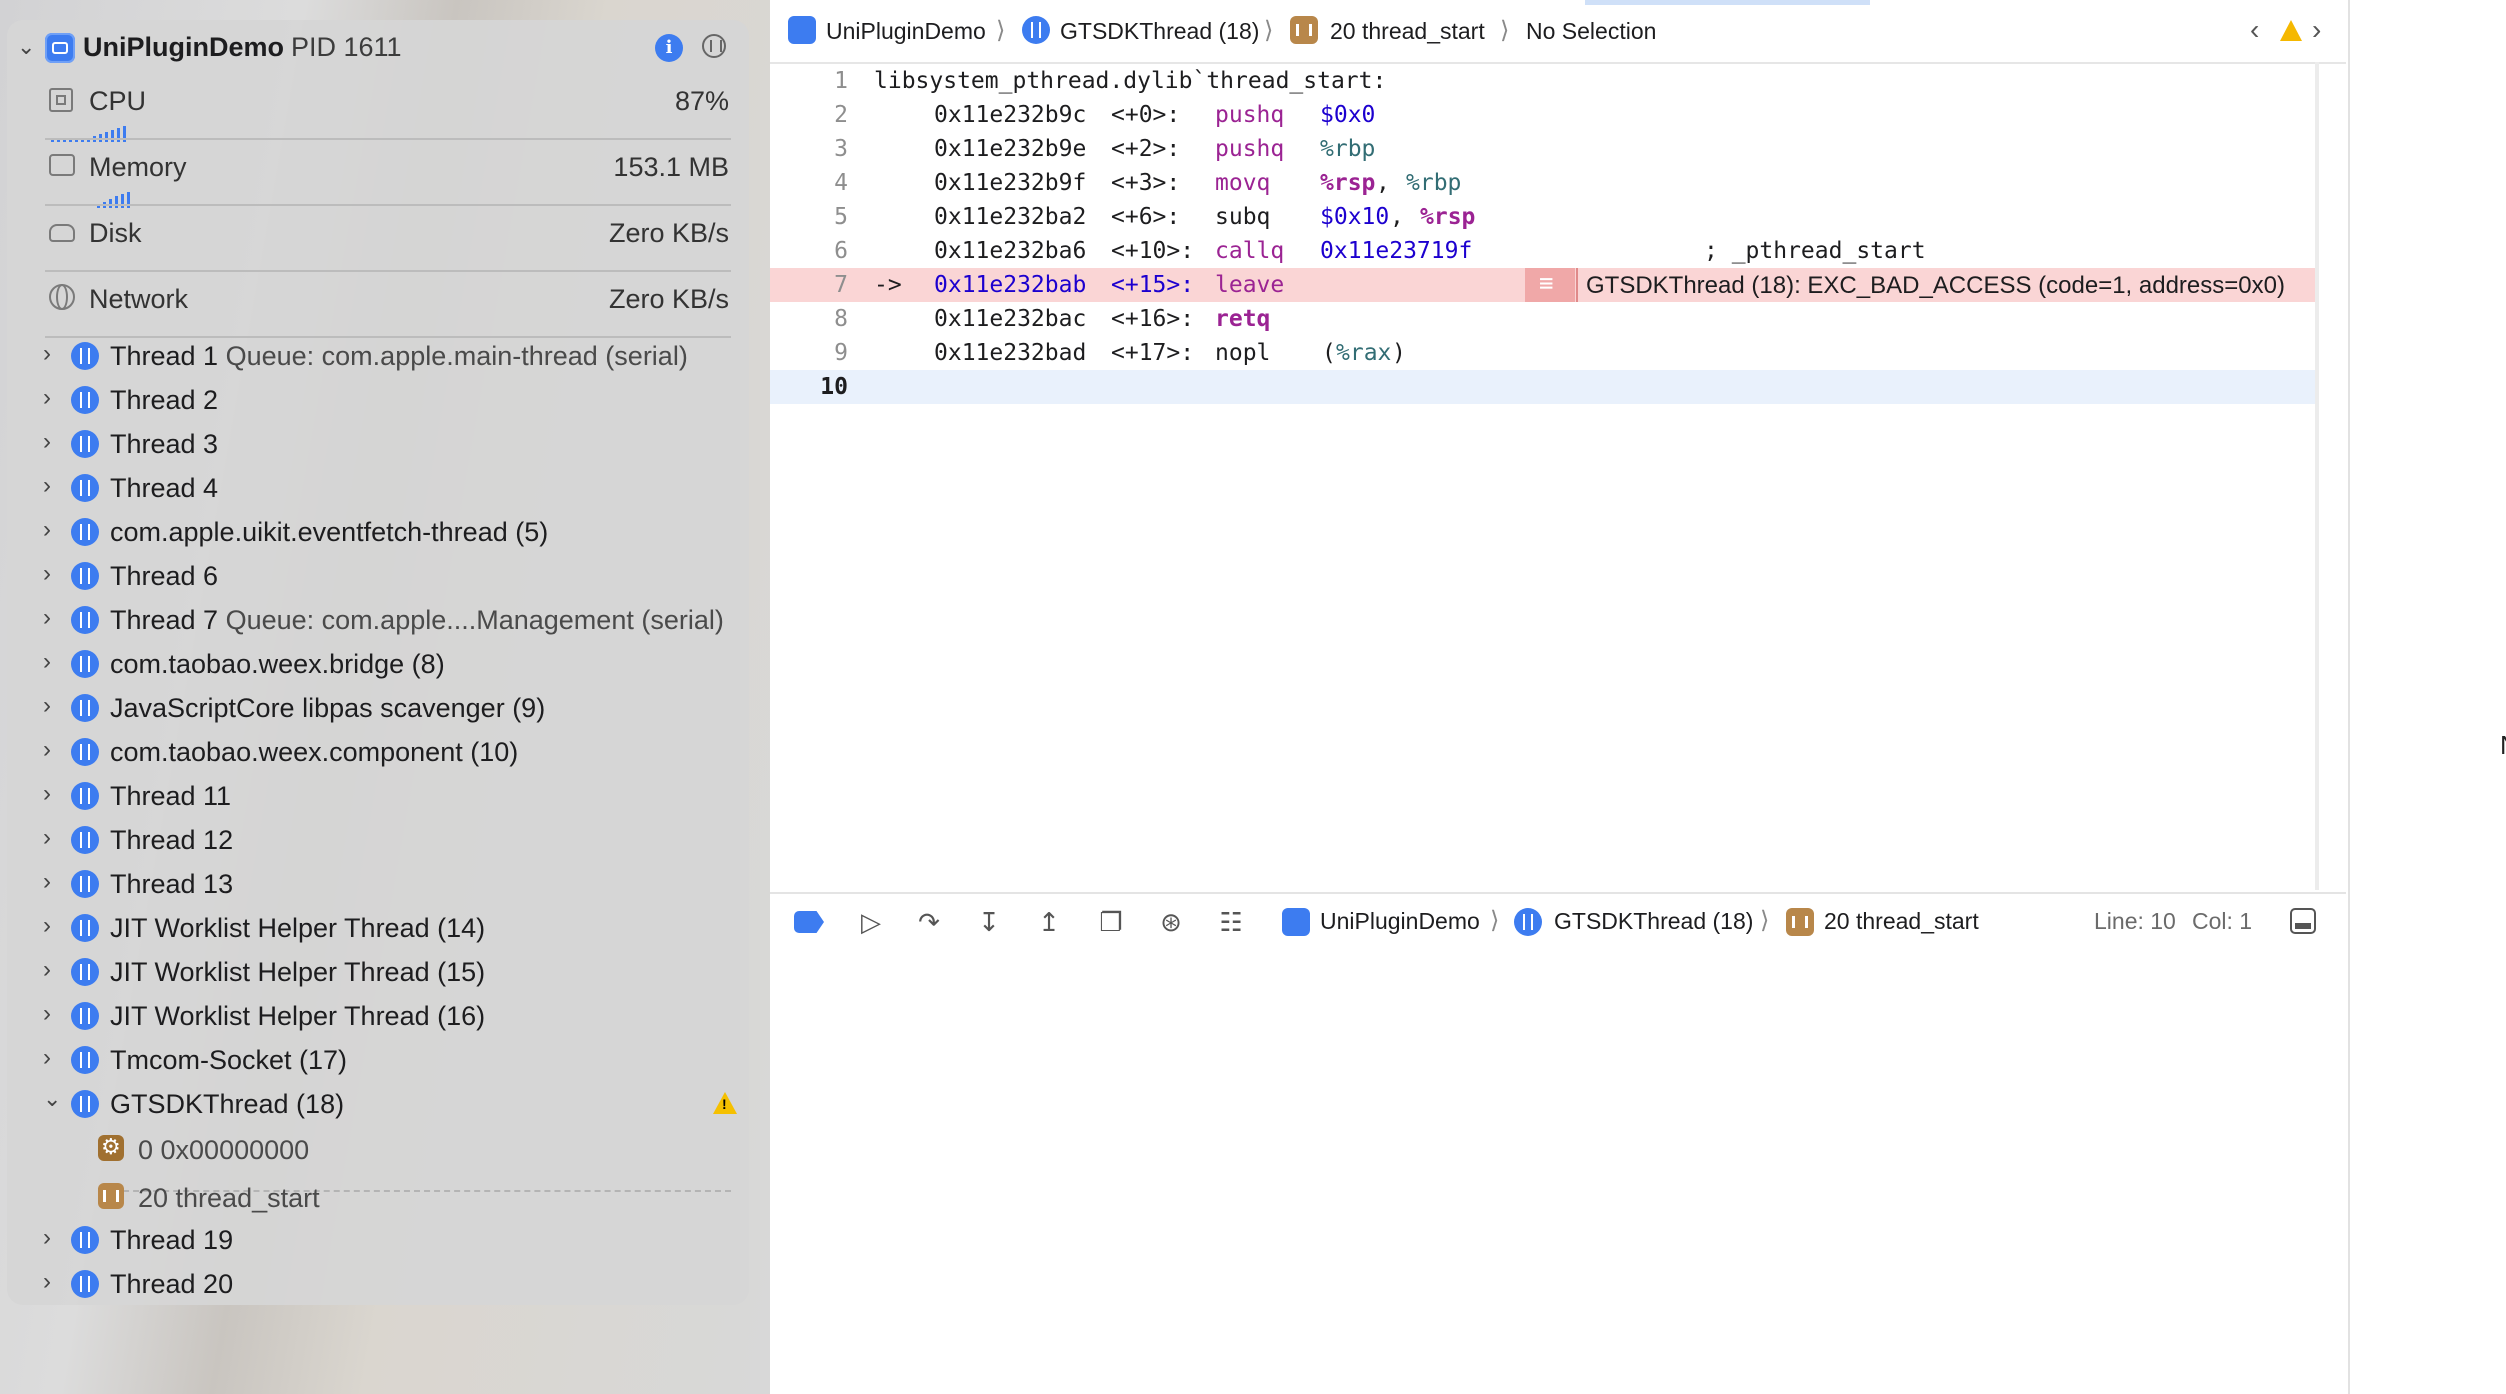 The width and height of the screenshot is (2506, 1394). I want to click on thread-label: Thread 3, so click(164, 444).